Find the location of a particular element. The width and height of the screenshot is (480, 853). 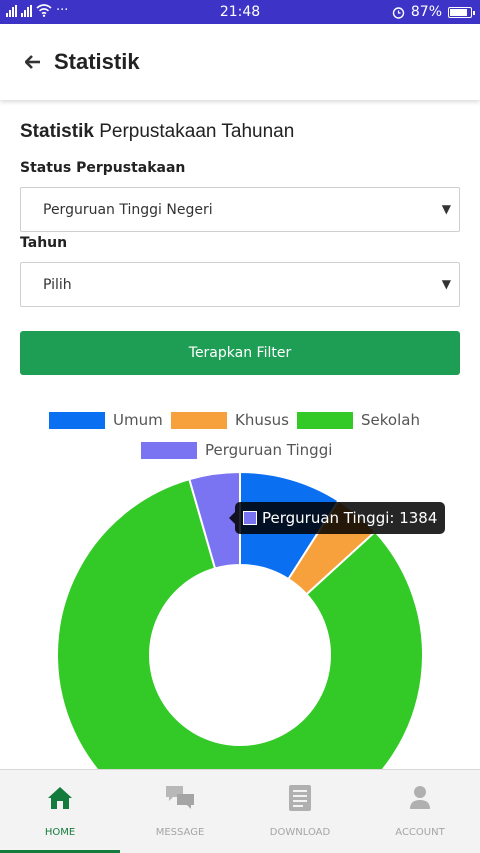

nav-home-label: HOME is located at coordinates (60, 832).